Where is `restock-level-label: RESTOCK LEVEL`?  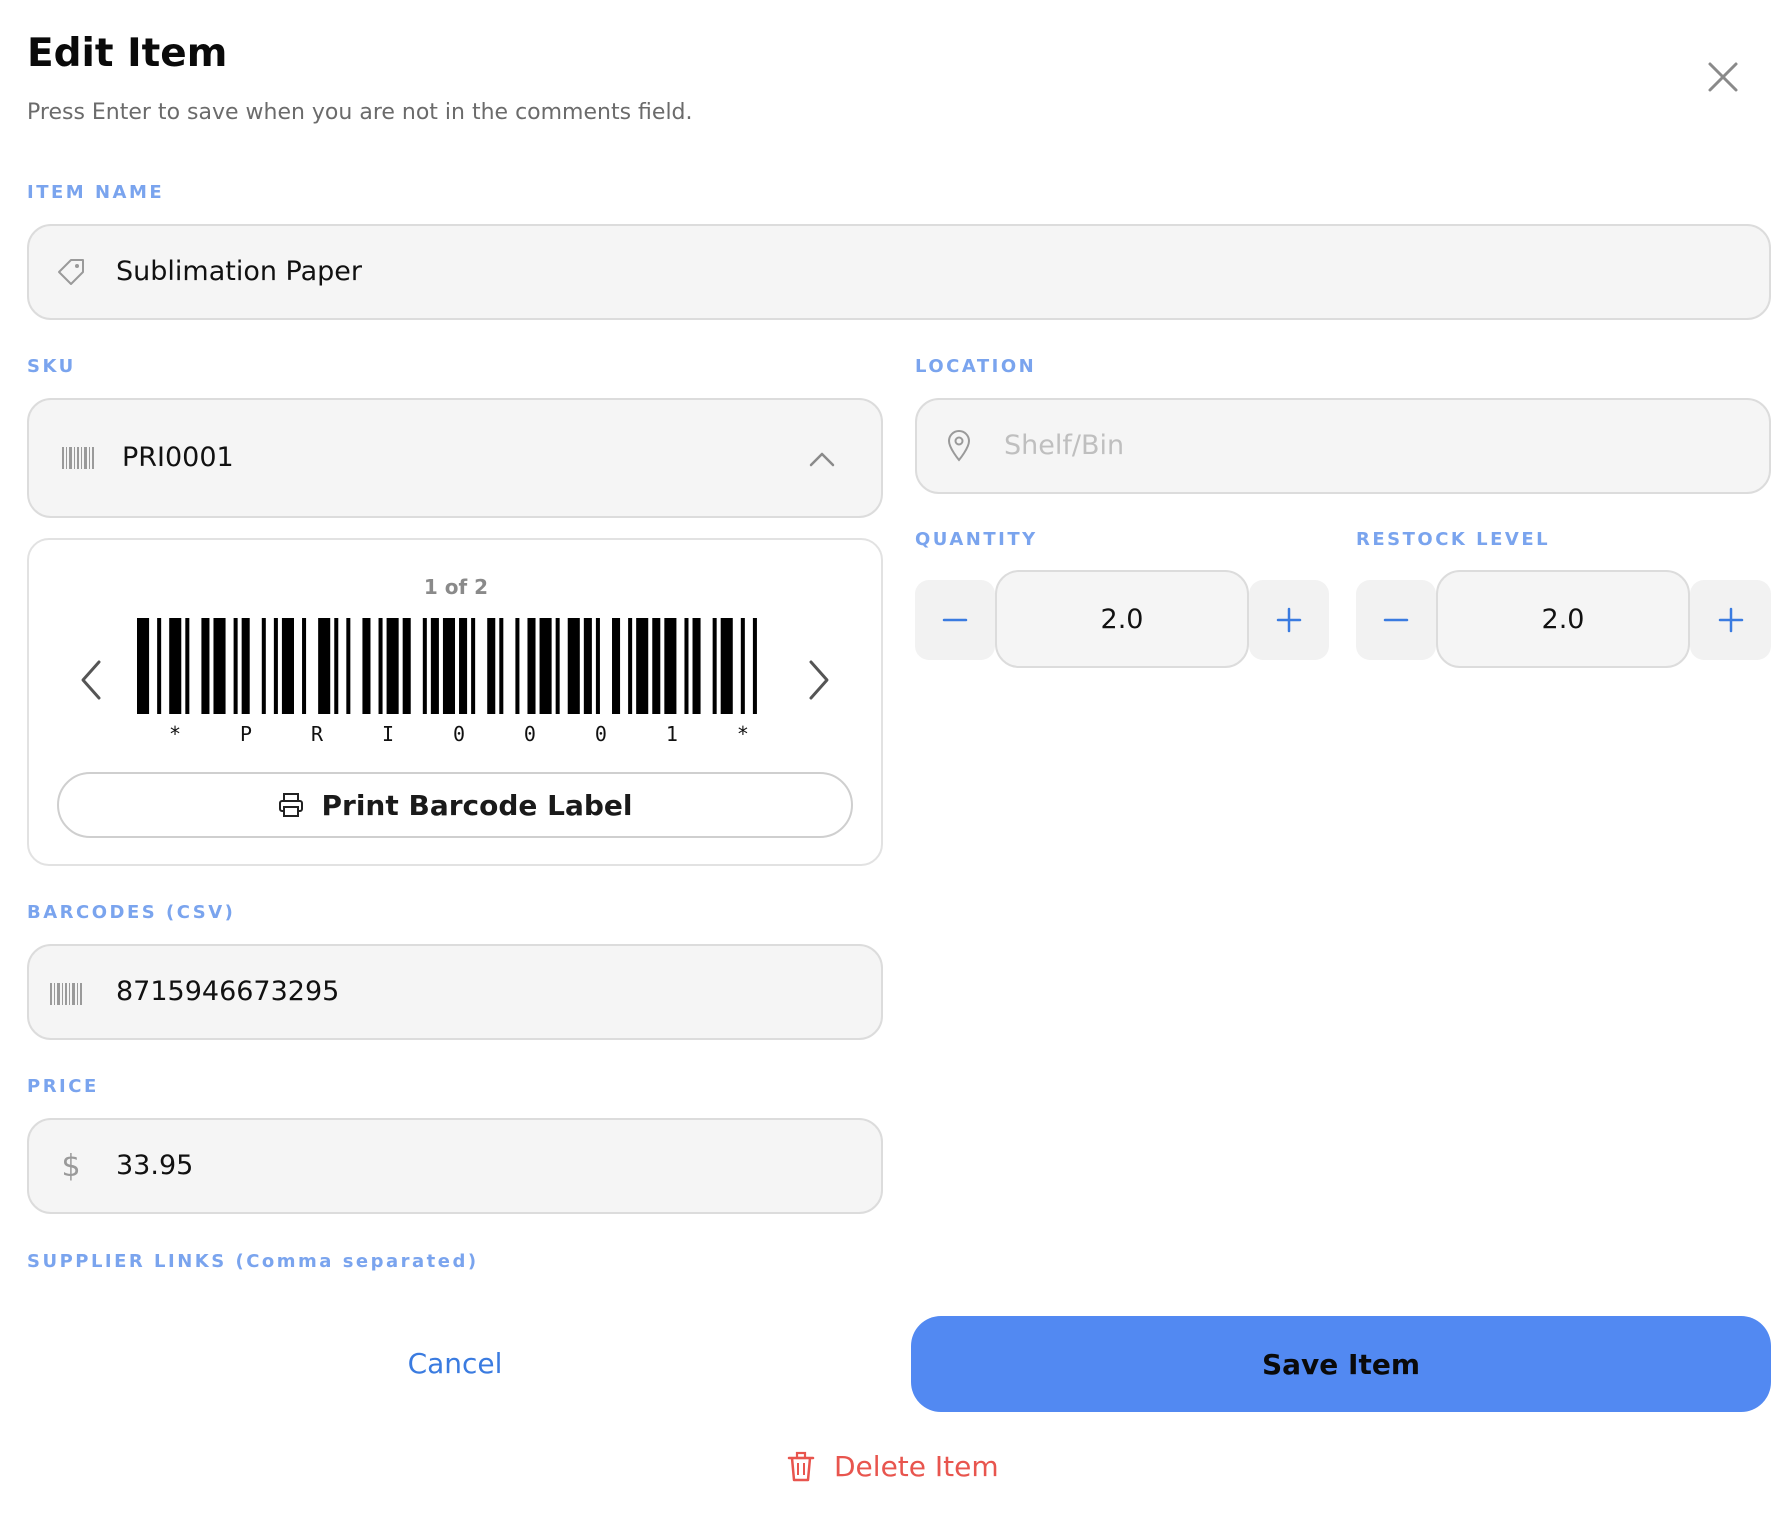
restock-level-label: RESTOCK LEVEL is located at coordinates (1453, 539).